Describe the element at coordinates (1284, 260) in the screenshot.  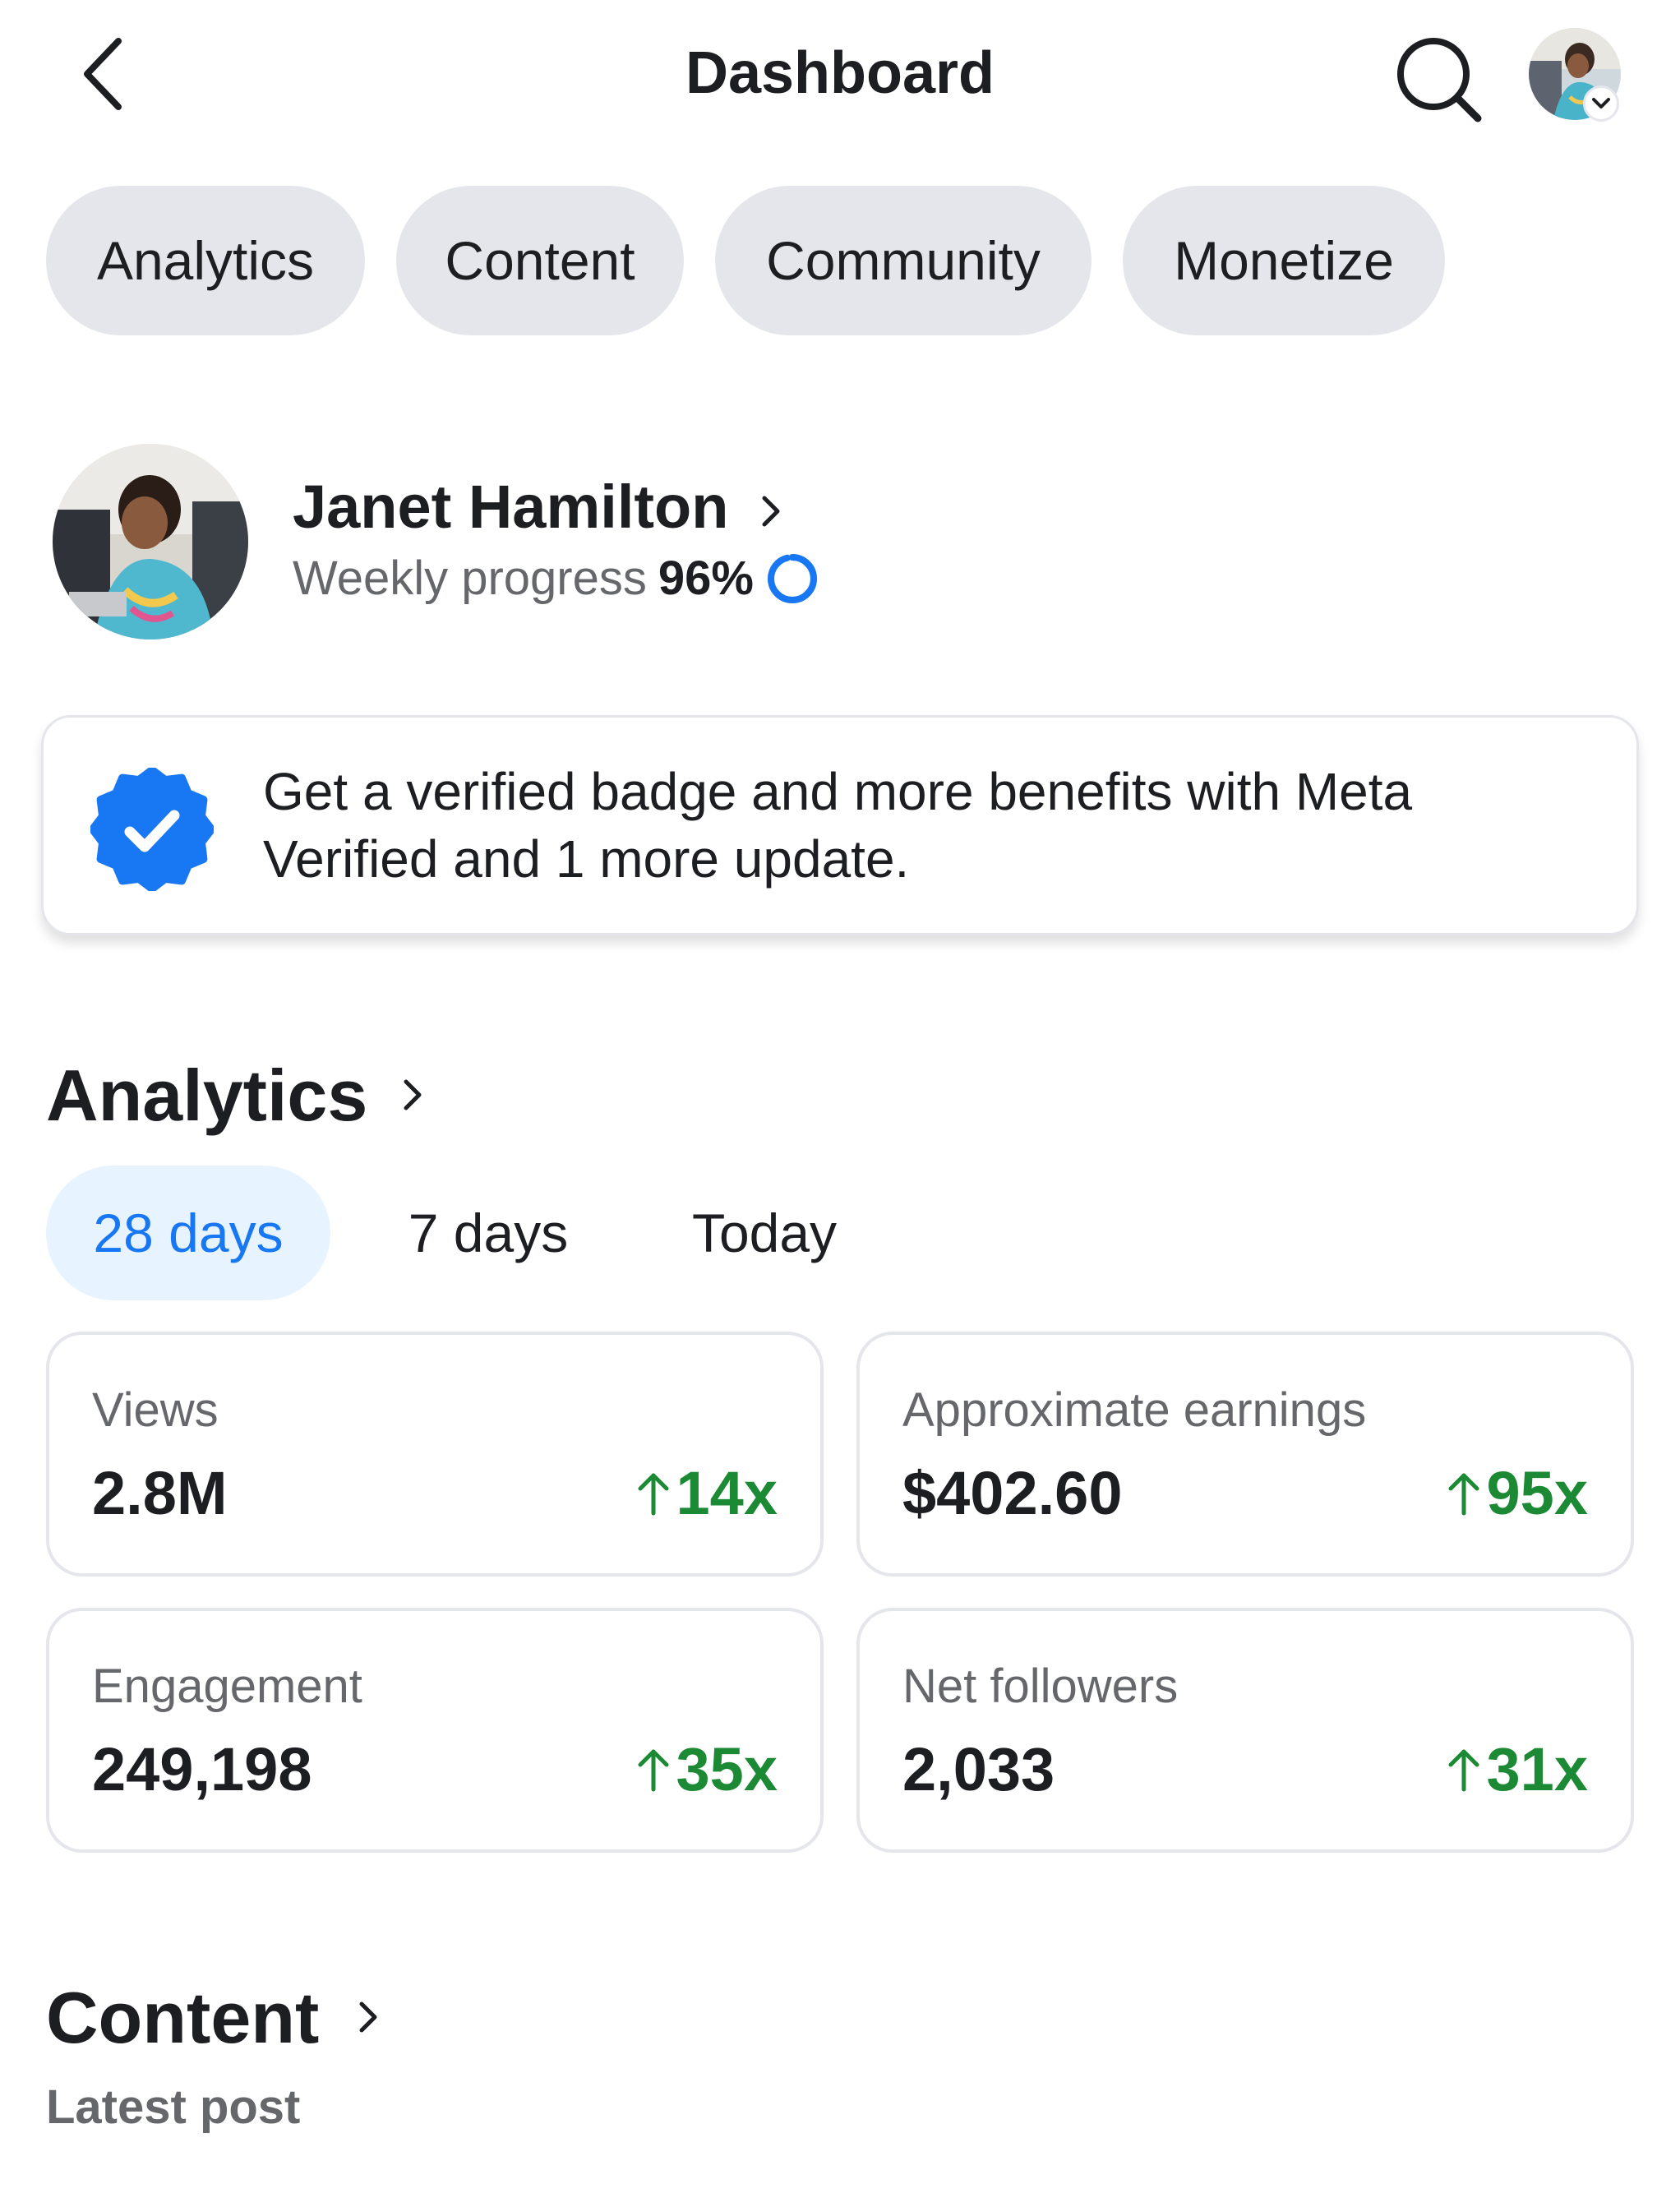
I see `tab-monetize: Monetize` at that location.